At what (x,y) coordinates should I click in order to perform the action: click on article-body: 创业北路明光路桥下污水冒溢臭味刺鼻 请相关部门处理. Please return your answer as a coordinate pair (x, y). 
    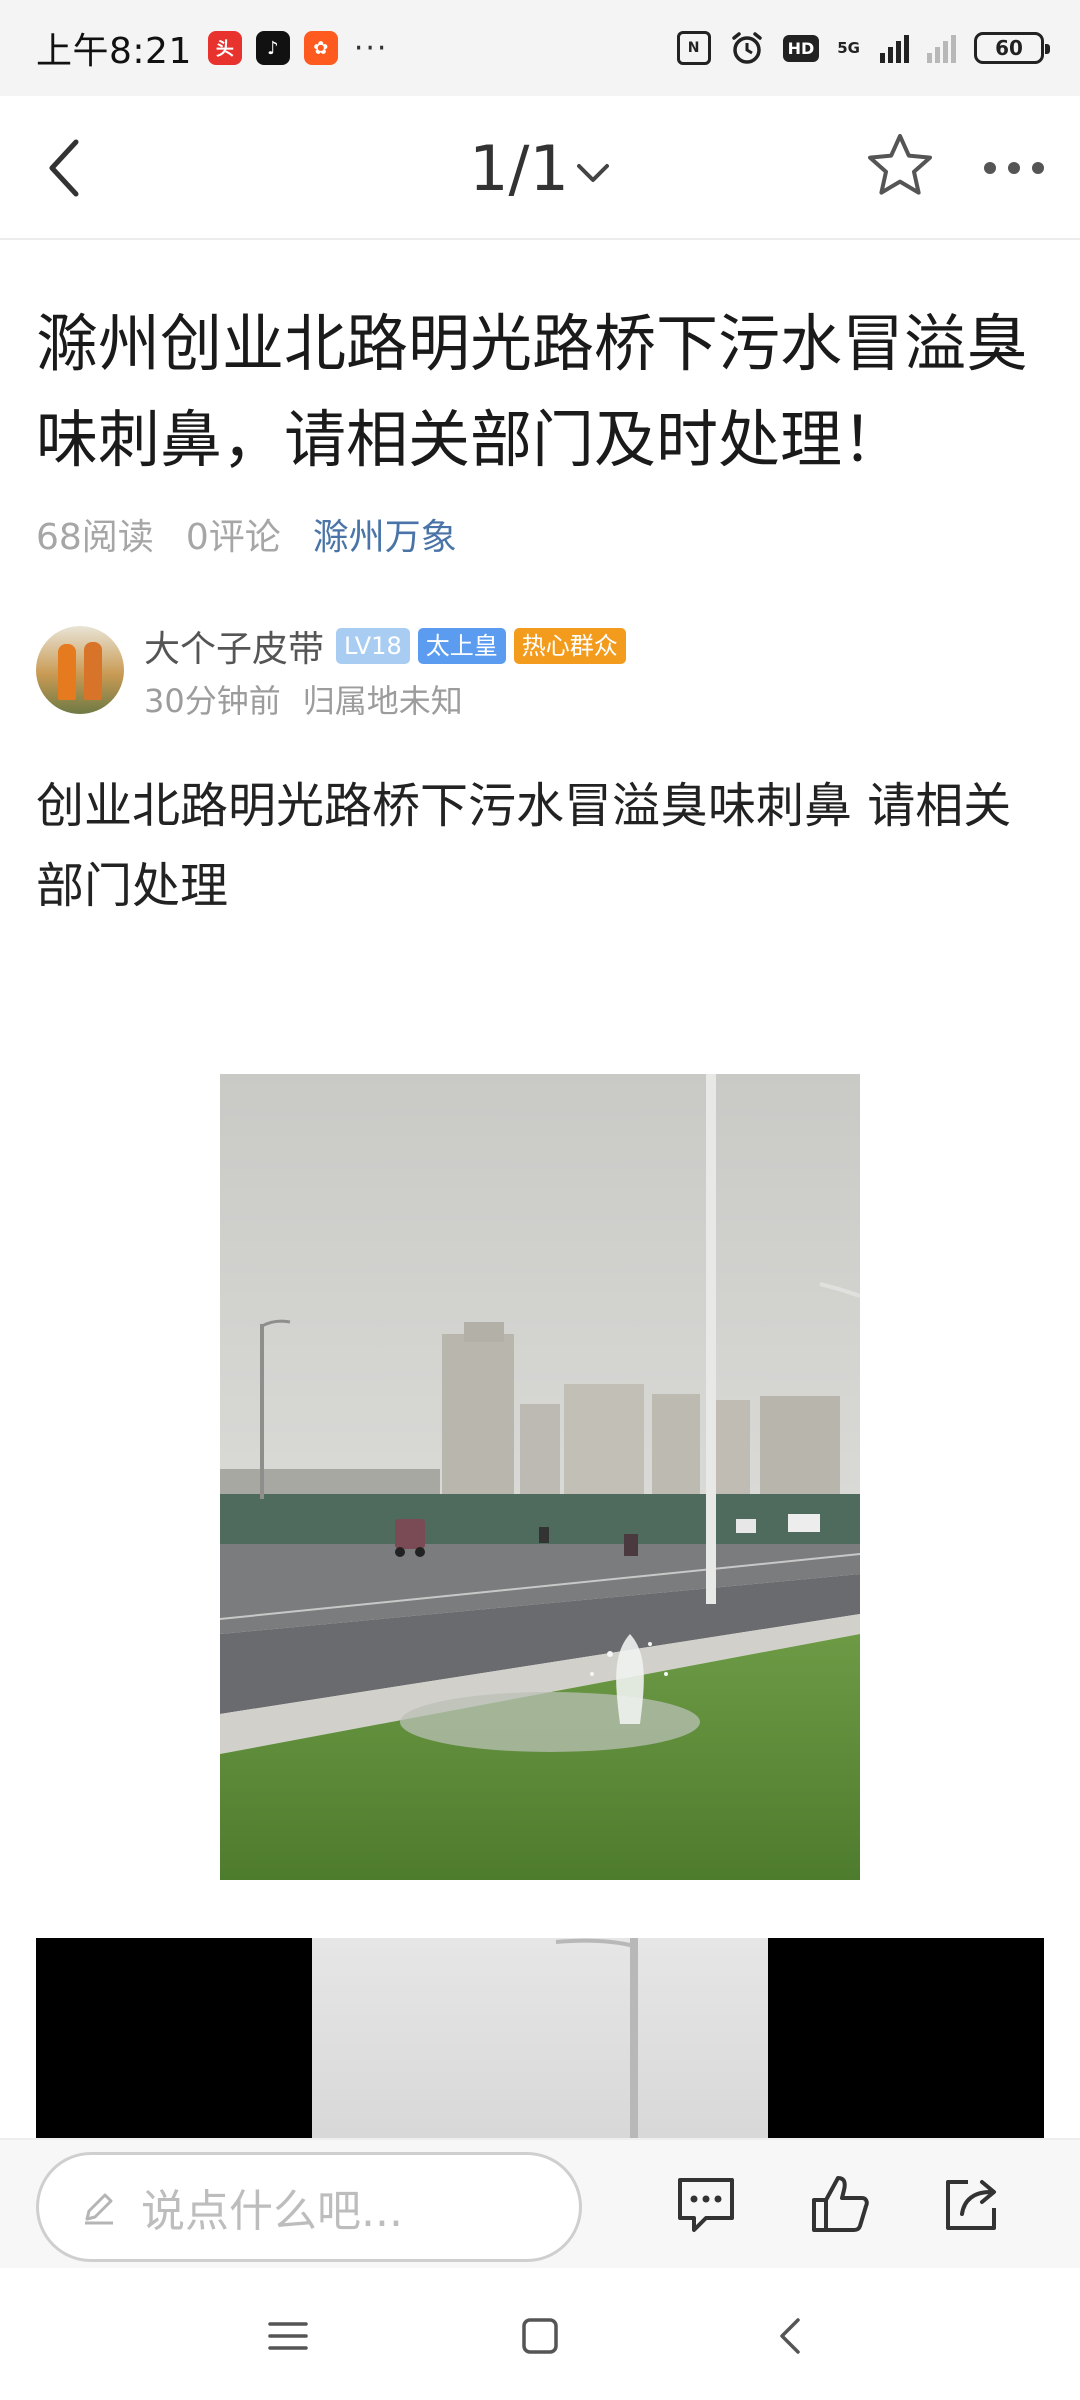
    Looking at the image, I should click on (524, 846).